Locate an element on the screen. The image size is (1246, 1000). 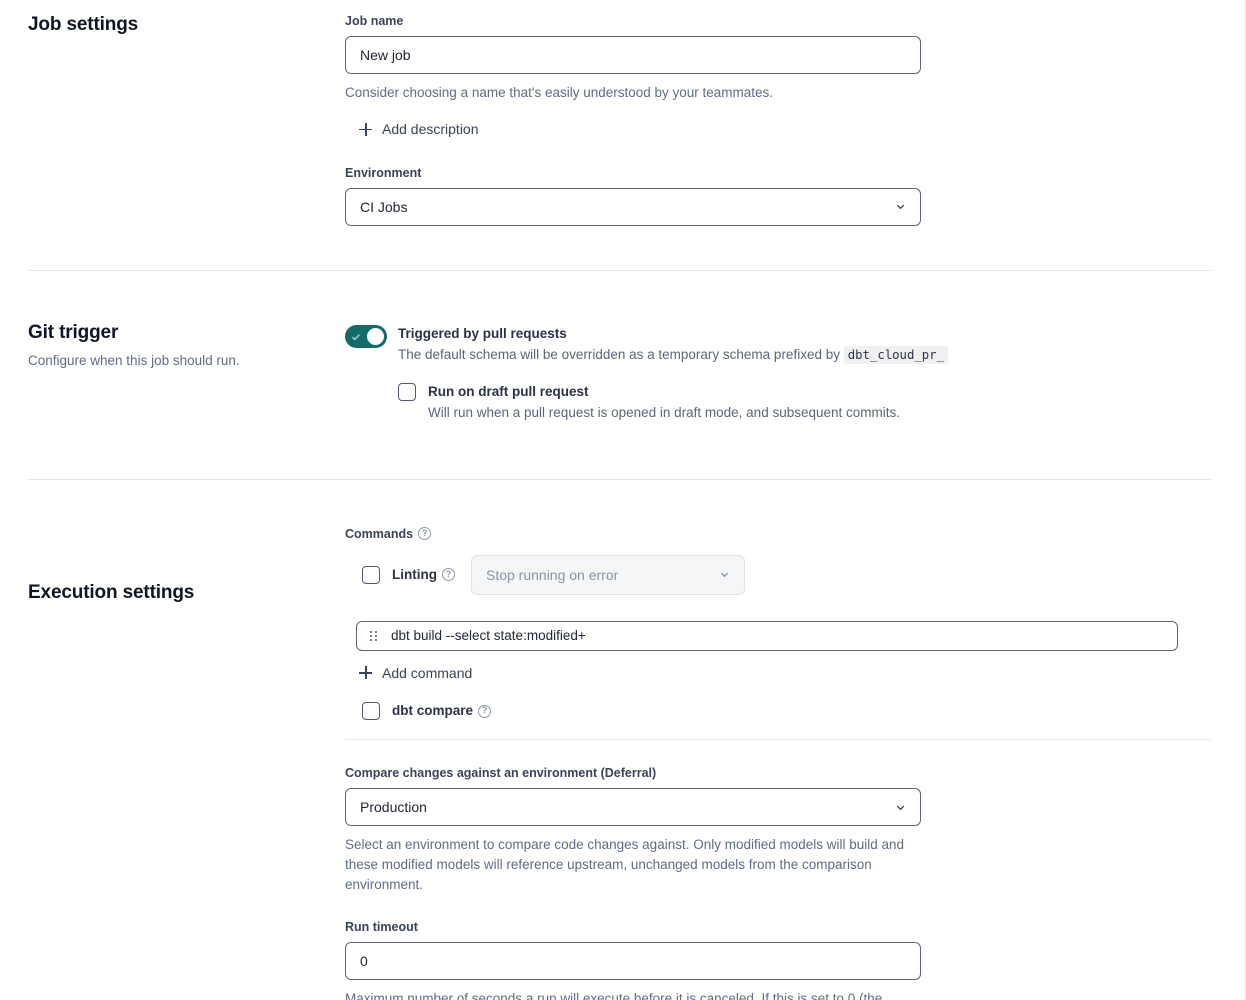
run-timeout-value: 0 is located at coordinates (364, 961).